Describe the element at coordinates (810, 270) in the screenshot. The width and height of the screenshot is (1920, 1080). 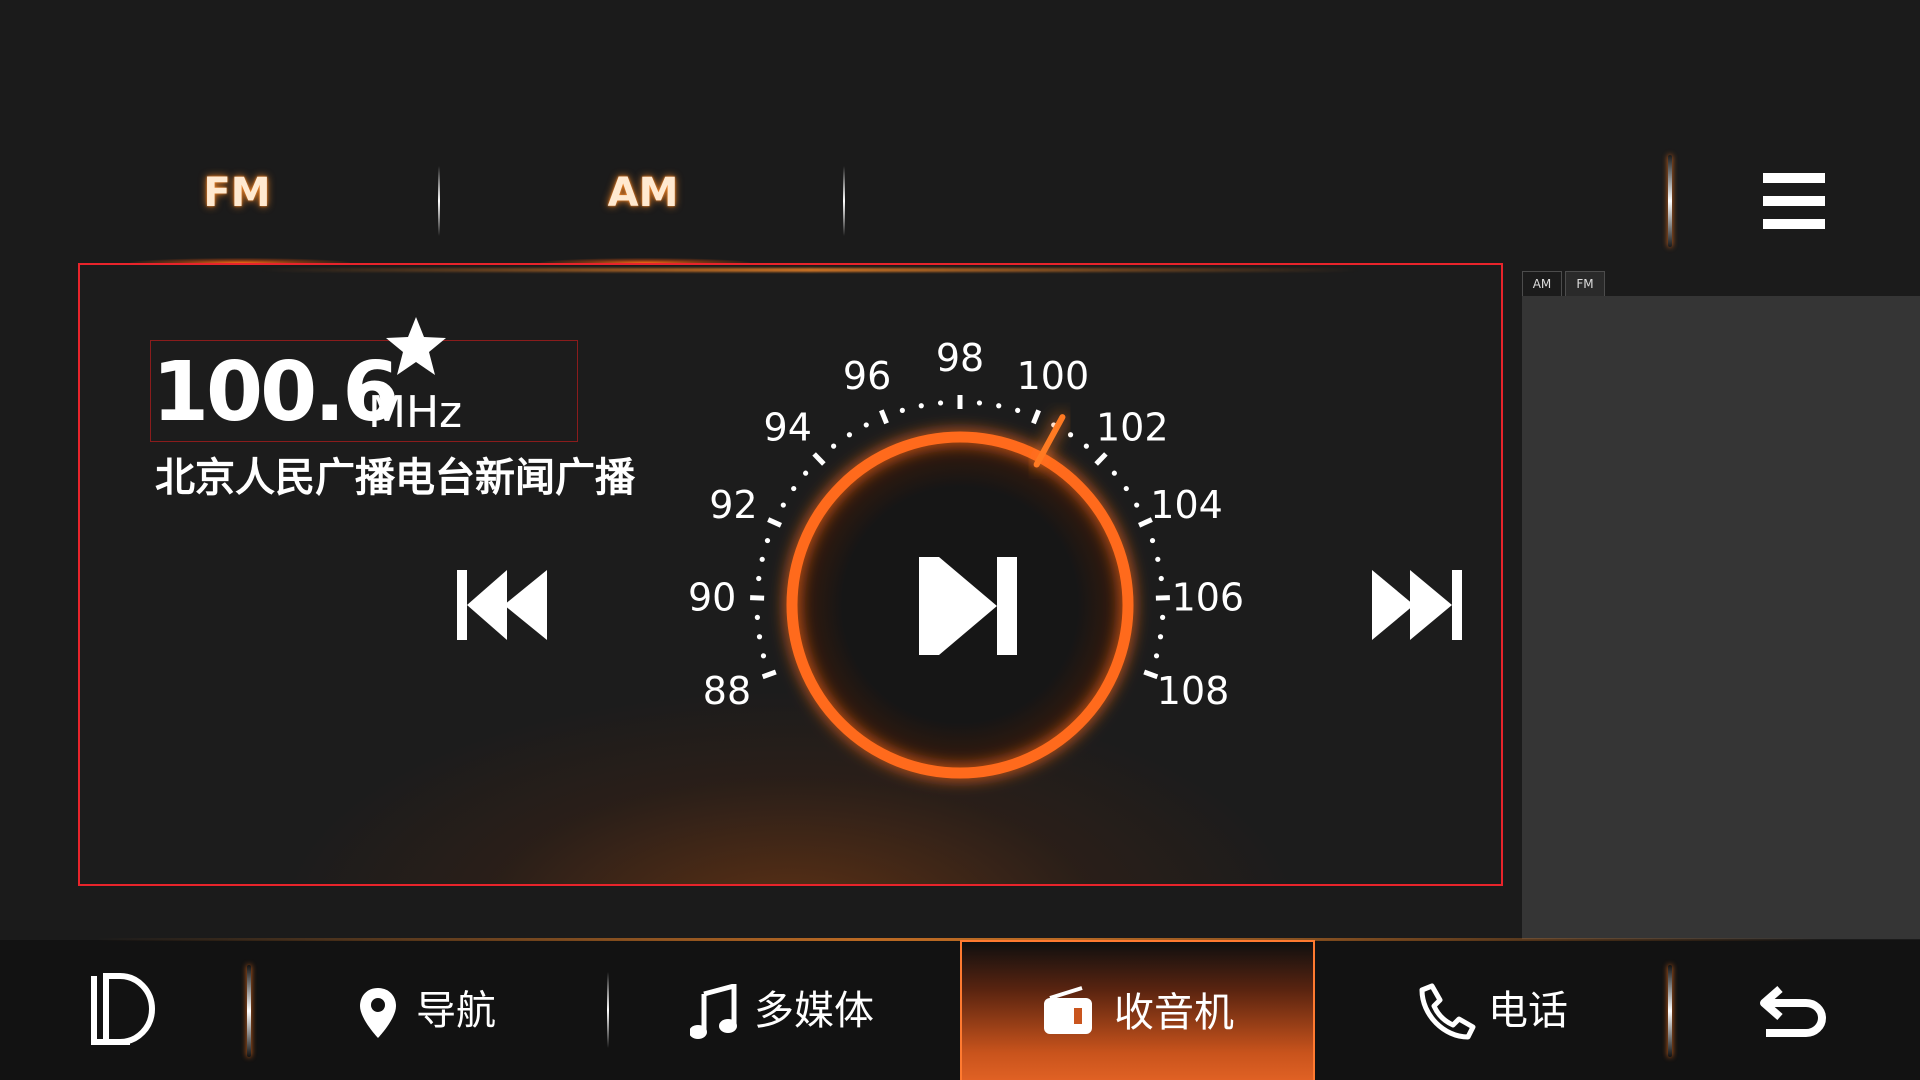
I see `panel-glow-line` at that location.